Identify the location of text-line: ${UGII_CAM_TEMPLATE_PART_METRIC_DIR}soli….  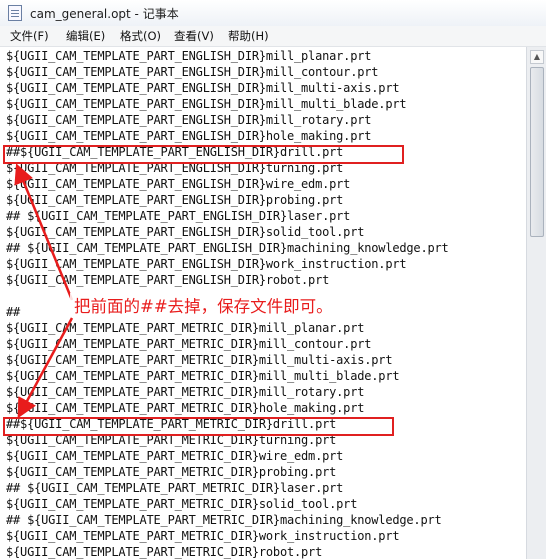
(182, 504).